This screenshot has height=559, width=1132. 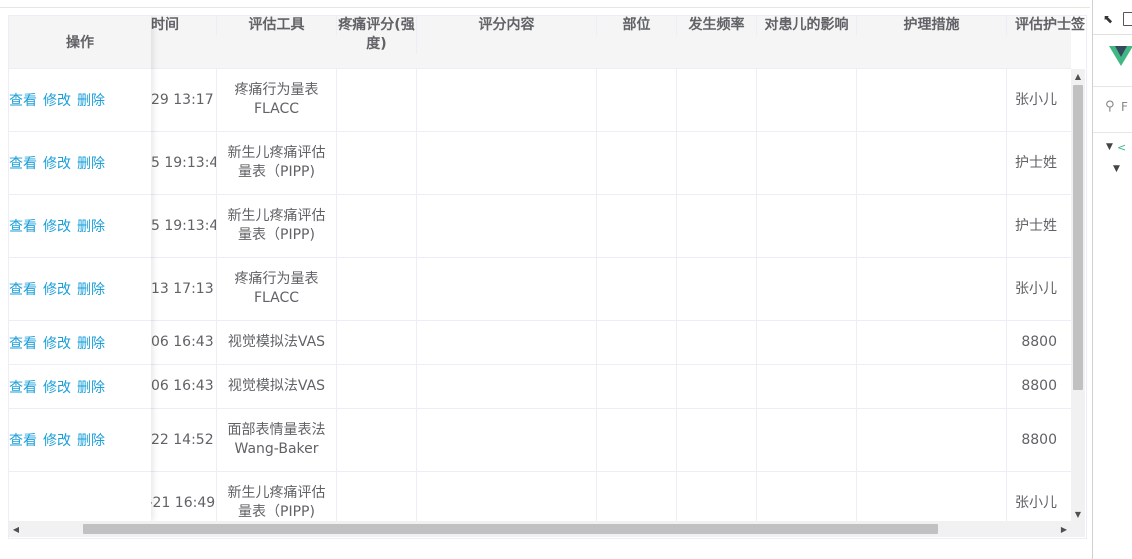 I want to click on scroll-left-arrow-icon: ◀, so click(x=16, y=529).